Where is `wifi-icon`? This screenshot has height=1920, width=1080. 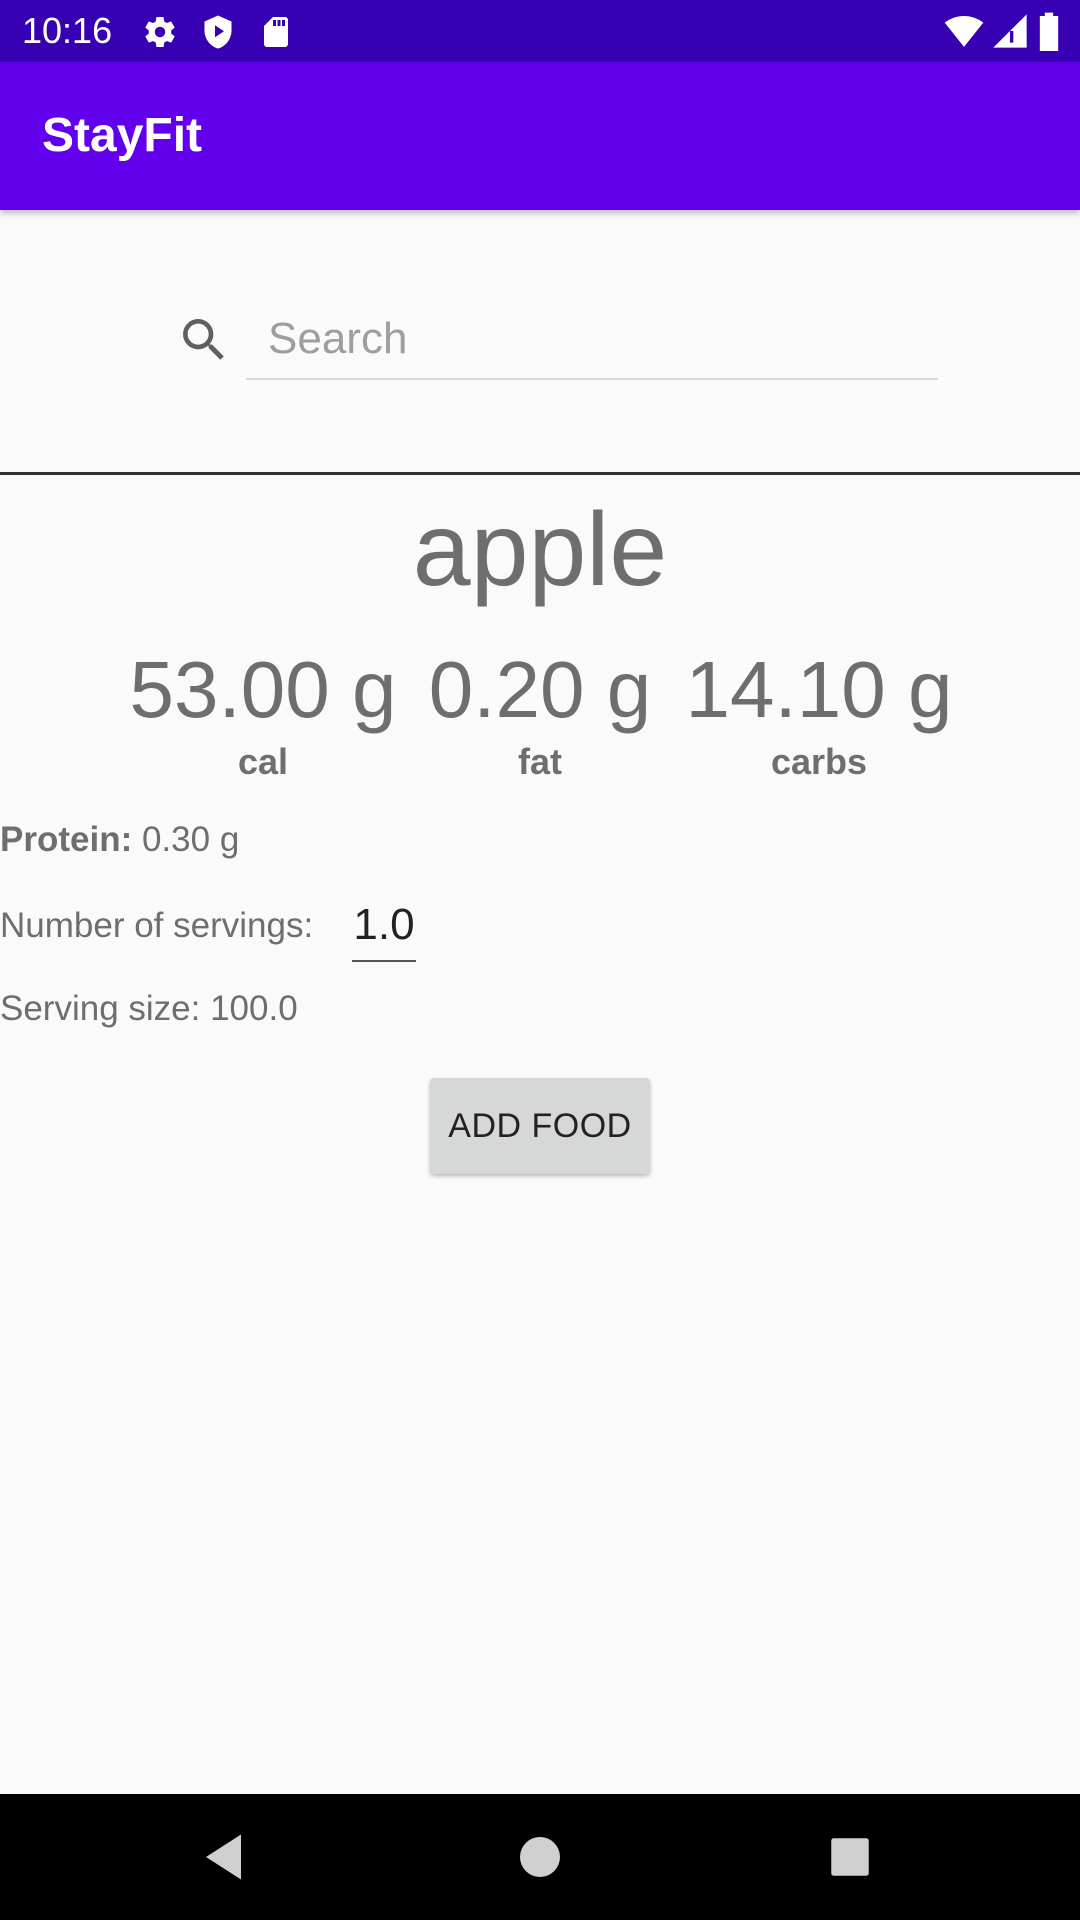
wifi-icon is located at coordinates (964, 31).